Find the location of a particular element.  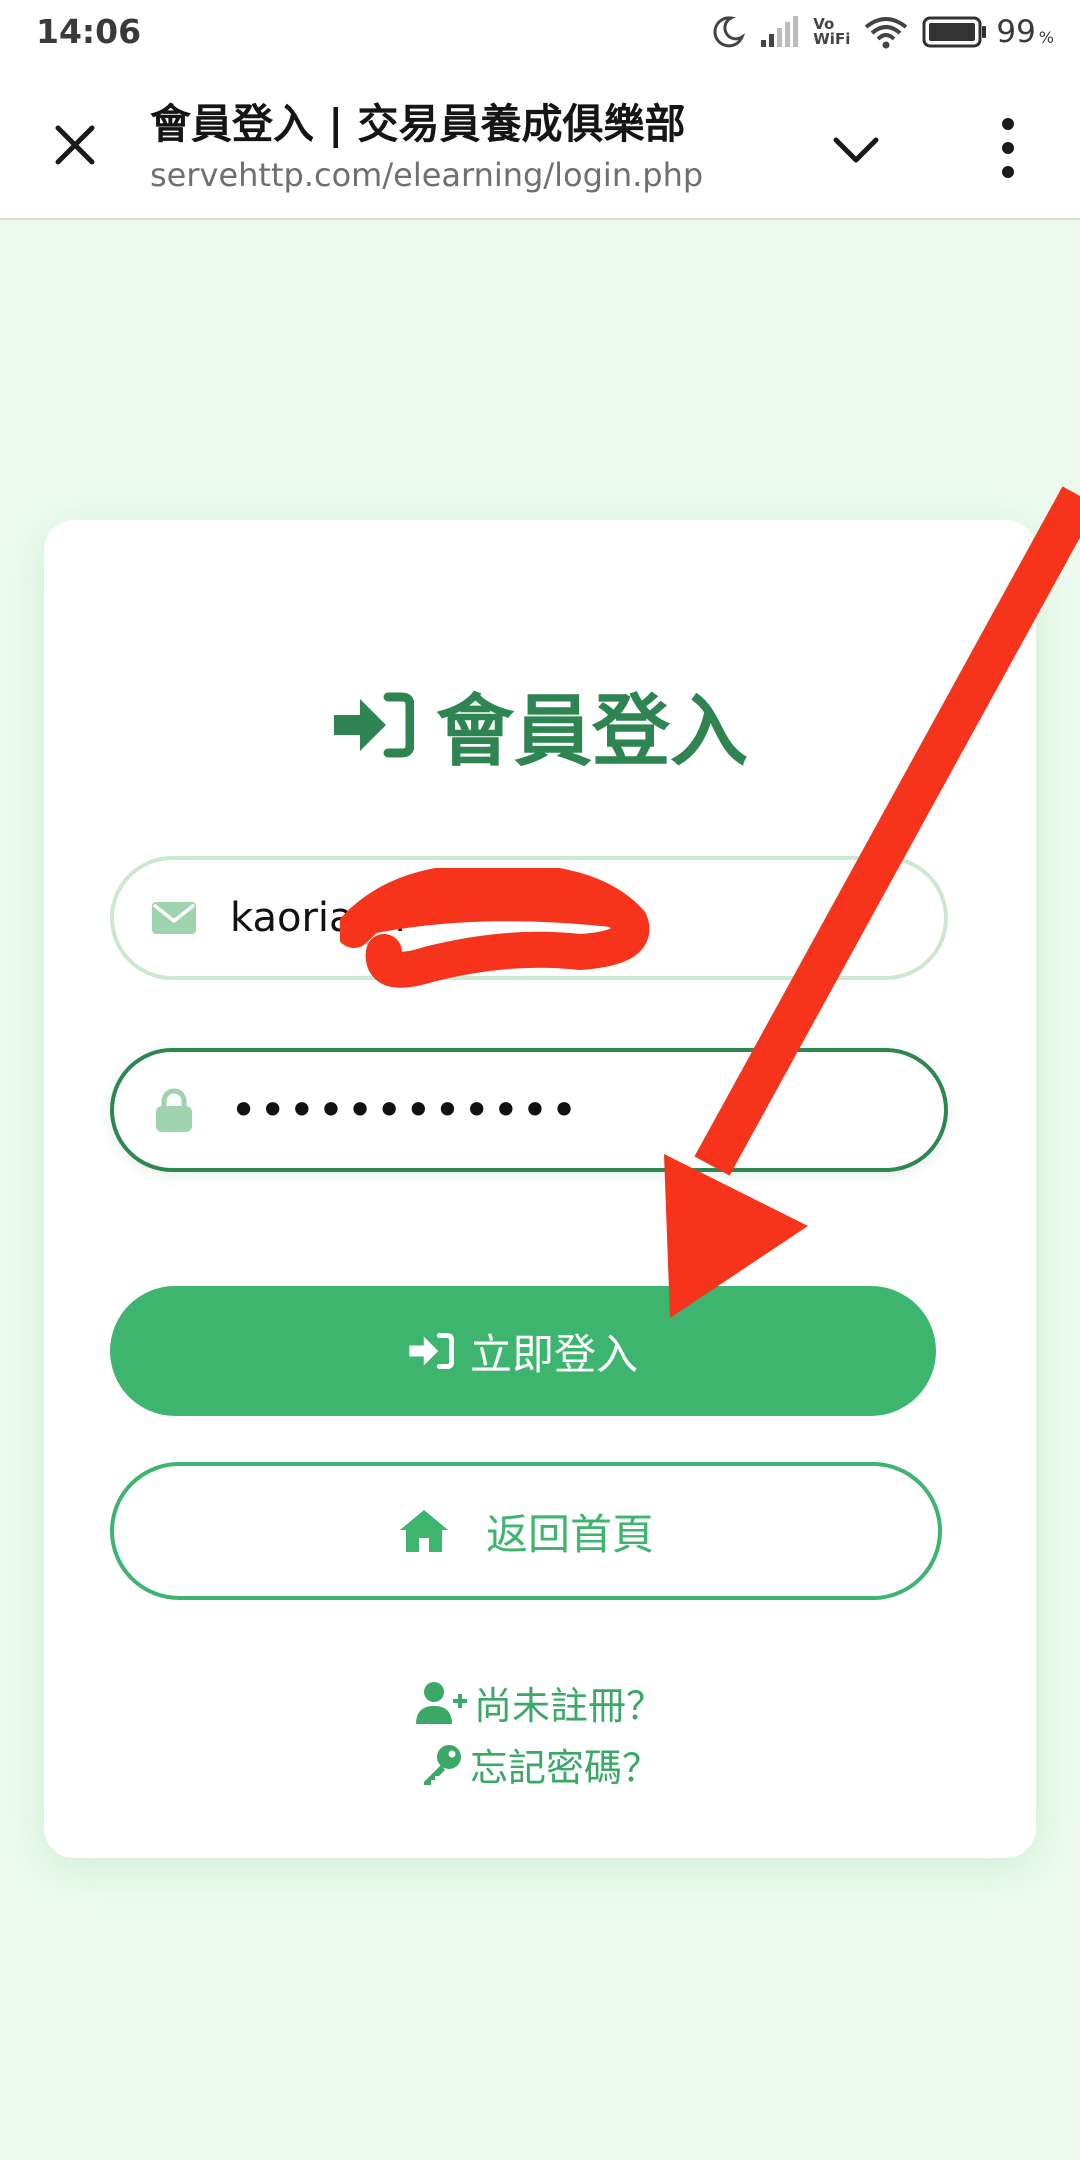

overflow-menu-button is located at coordinates (1008, 148).